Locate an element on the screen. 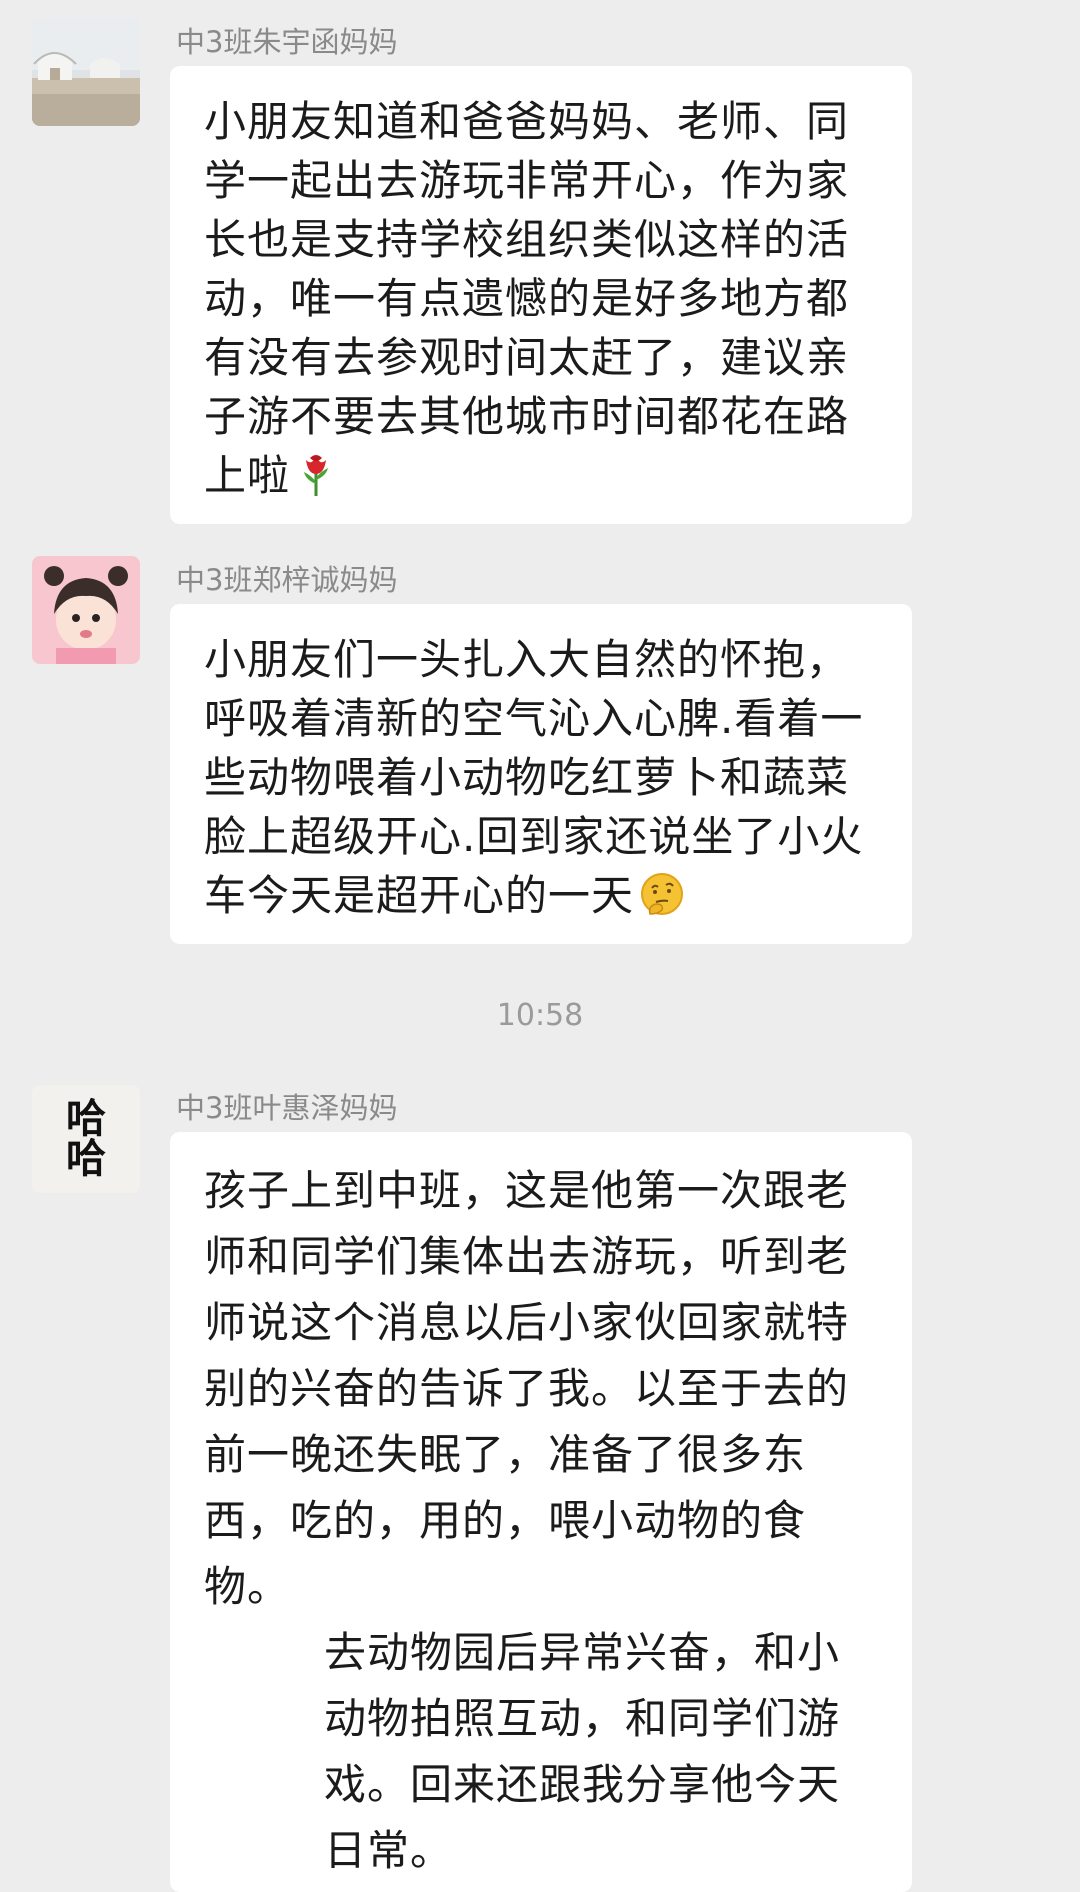 The image size is (1080, 1892). sender-name: 中3班叶惠泽妈妈 is located at coordinates (287, 1108).